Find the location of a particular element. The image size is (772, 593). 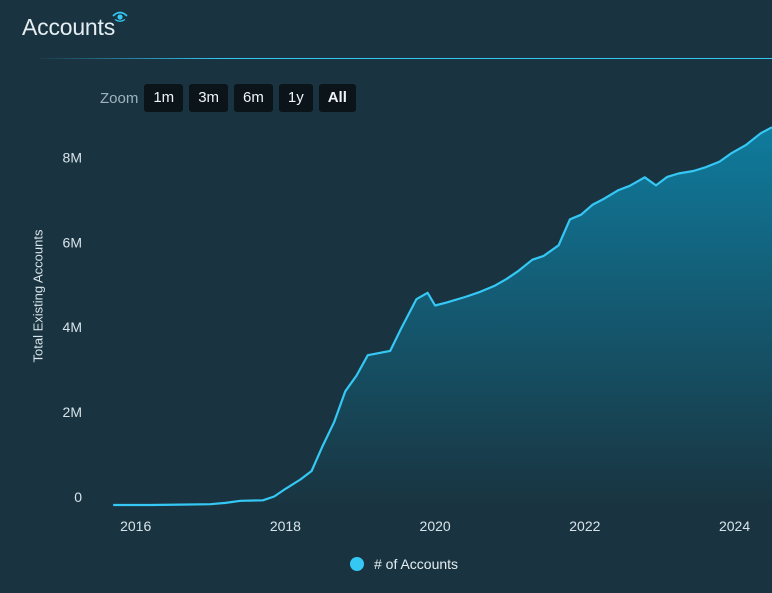

y-tick-label: 6M is located at coordinates (72, 242).